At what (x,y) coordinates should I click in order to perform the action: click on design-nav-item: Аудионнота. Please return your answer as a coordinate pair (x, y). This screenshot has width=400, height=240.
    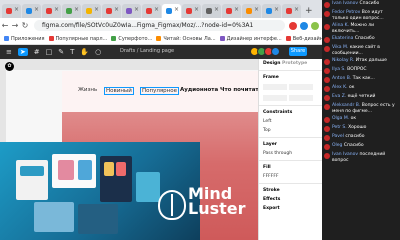
    Looking at the image, I should click on (199, 90).